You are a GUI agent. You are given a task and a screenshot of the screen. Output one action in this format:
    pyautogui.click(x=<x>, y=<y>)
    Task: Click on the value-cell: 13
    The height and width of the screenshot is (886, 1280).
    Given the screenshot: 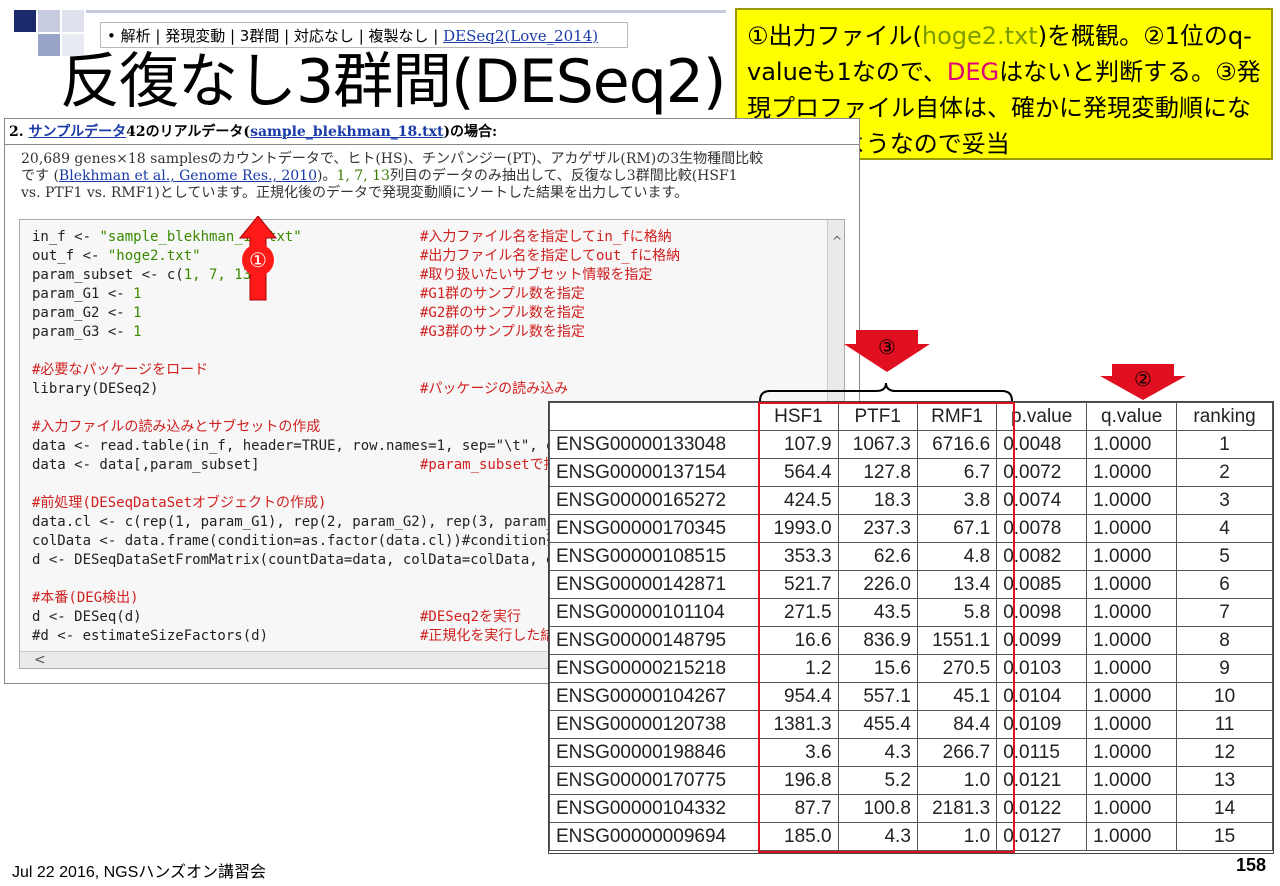 What is the action you would take?
    pyautogui.click(x=1224, y=780)
    